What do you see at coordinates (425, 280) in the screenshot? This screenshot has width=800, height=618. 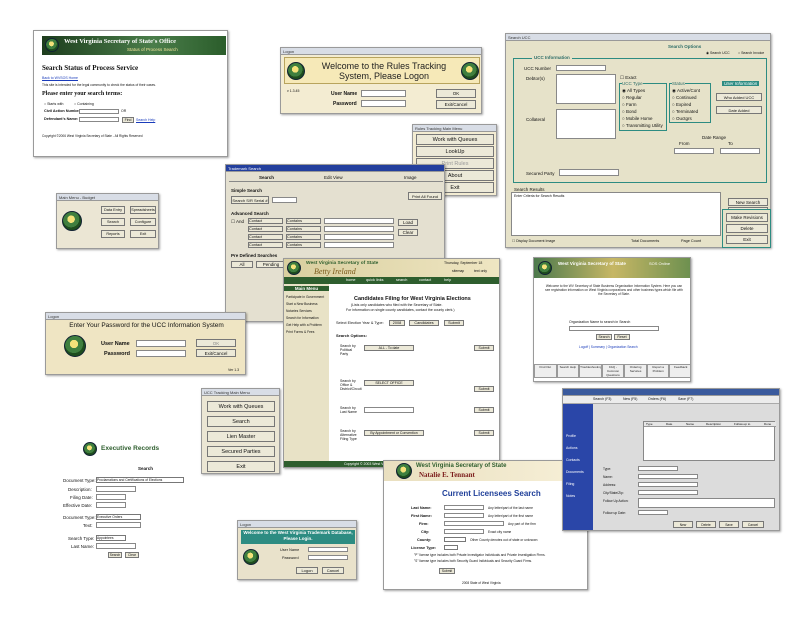 I see `nav-contact: contact` at bounding box center [425, 280].